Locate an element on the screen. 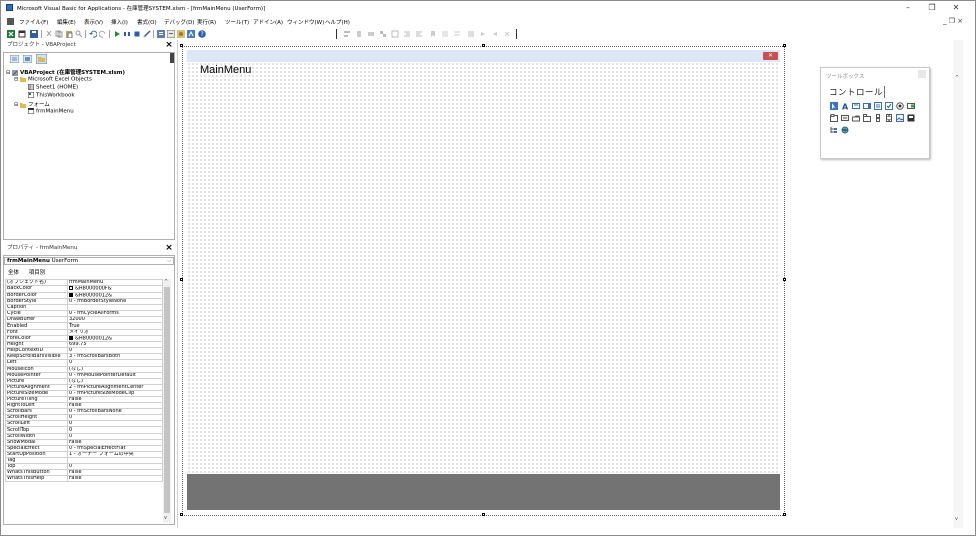  ungroup-icon is located at coordinates (395, 34).